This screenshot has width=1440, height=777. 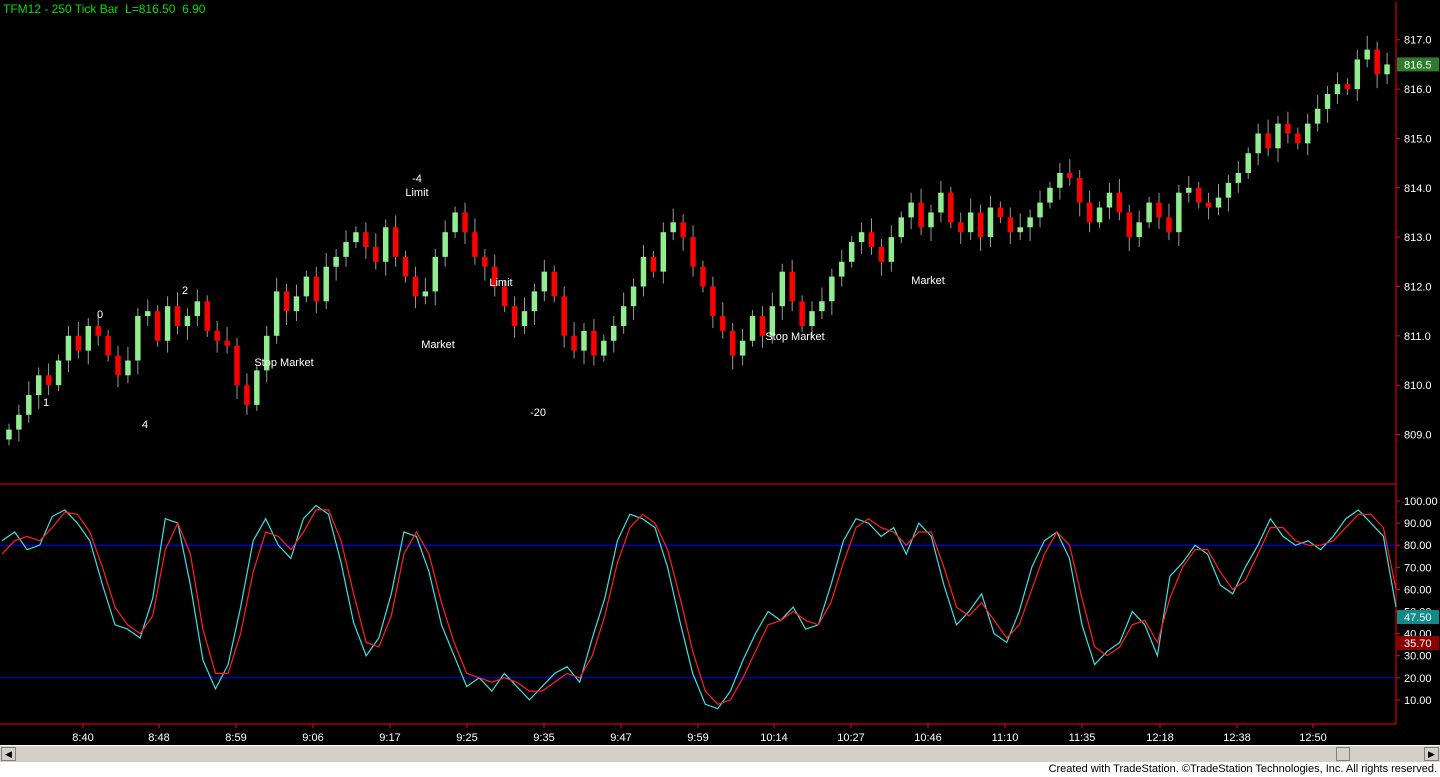 I want to click on price-tick-label: 815.0, so click(x=1418, y=139).